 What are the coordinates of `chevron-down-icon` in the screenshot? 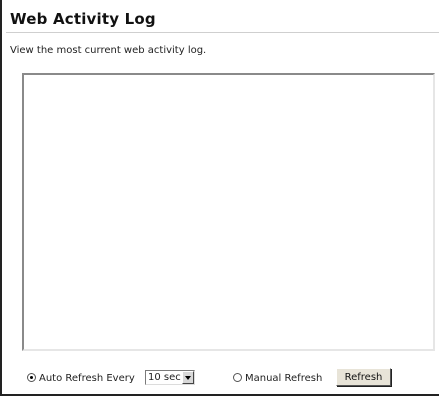 It's located at (188, 377).